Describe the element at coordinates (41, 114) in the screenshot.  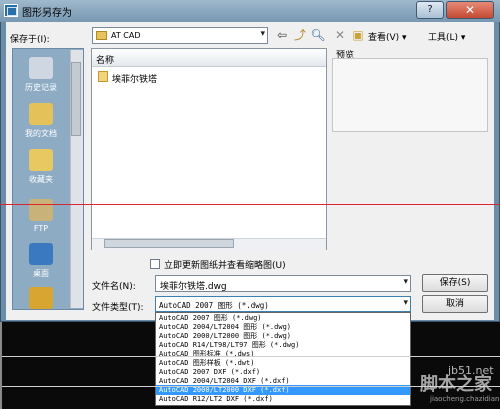
I see `documents-icon` at that location.